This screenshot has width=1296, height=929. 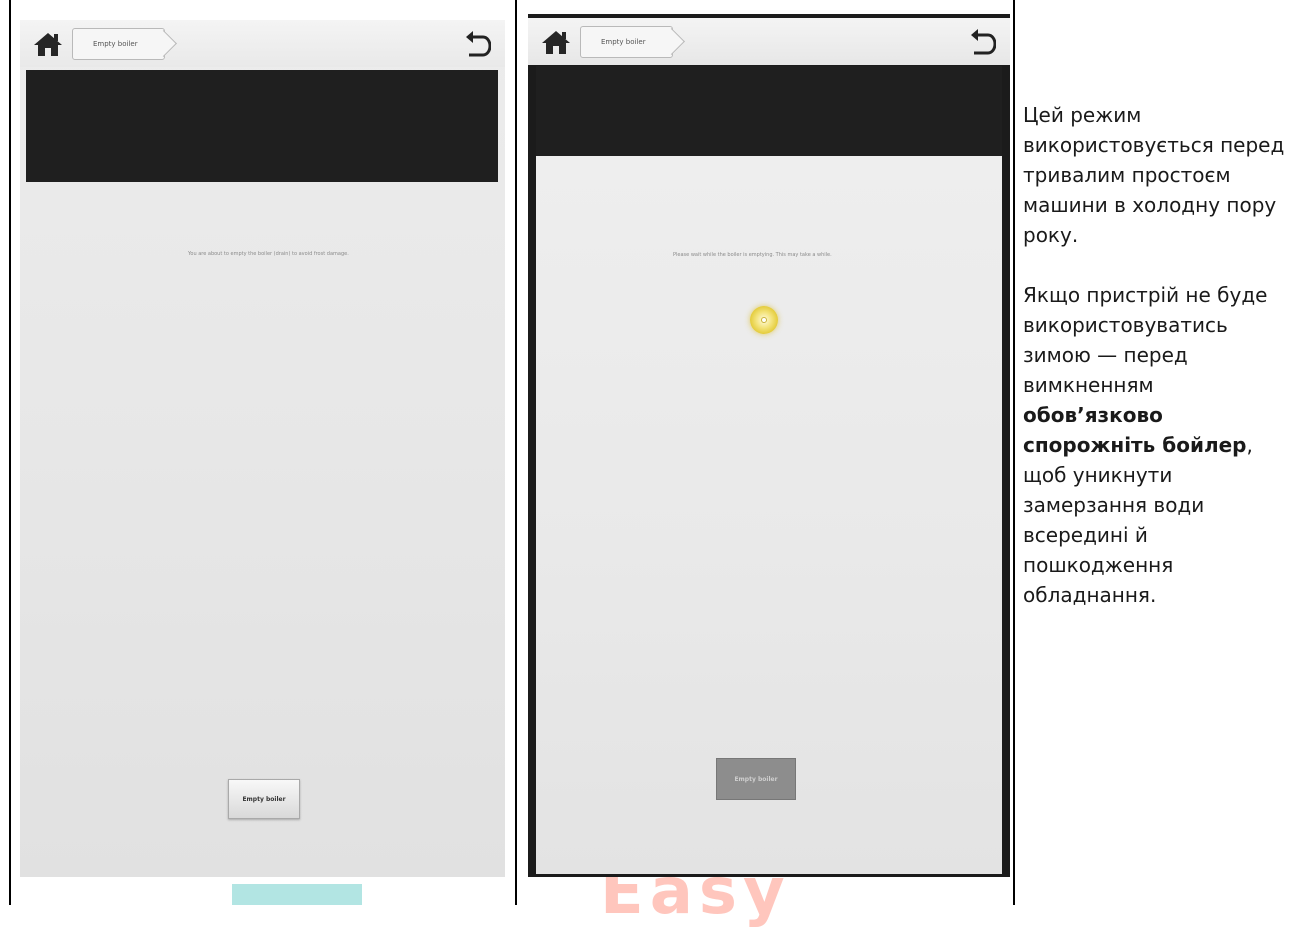 What do you see at coordinates (764, 320) in the screenshot?
I see `loading-spinner-icon` at bounding box center [764, 320].